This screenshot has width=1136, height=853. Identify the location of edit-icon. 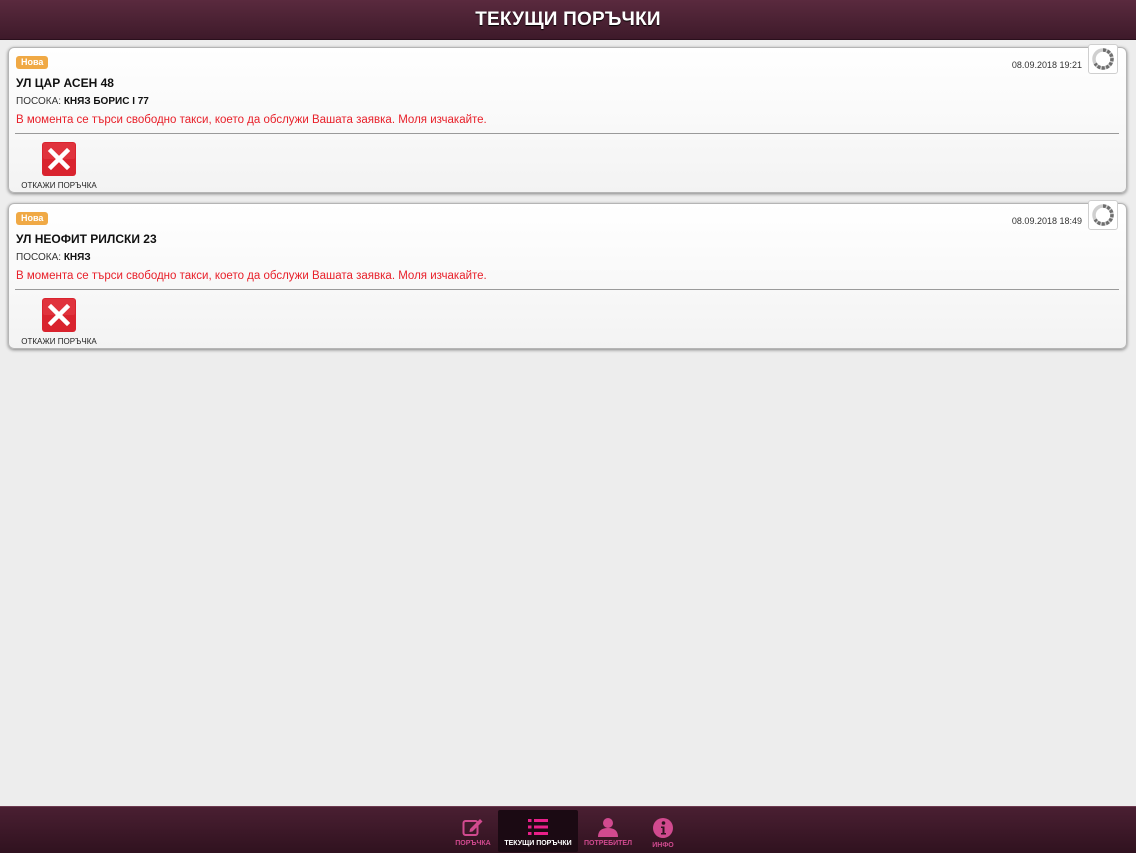
(472, 827).